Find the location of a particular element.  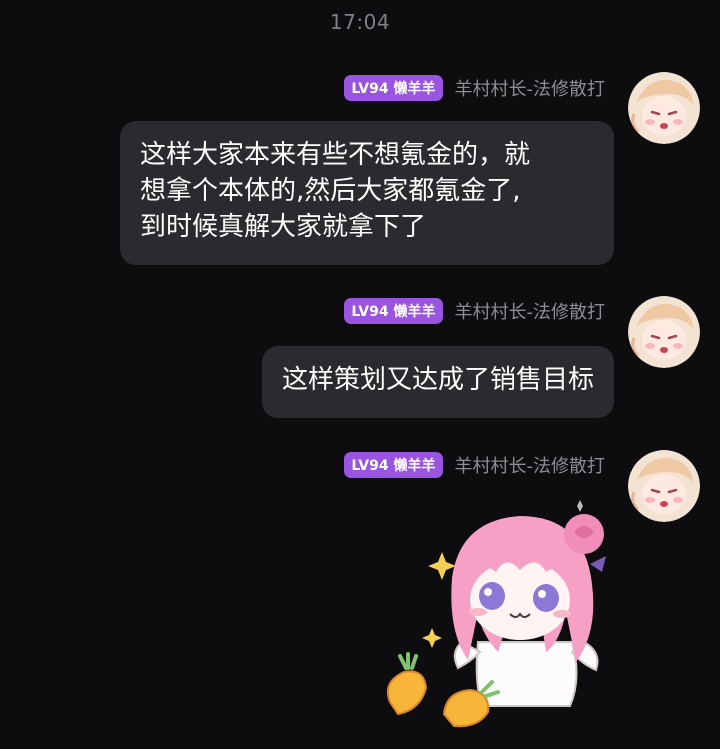

message-bubble: 这样策划又达成了销售目标 is located at coordinates (437, 382).